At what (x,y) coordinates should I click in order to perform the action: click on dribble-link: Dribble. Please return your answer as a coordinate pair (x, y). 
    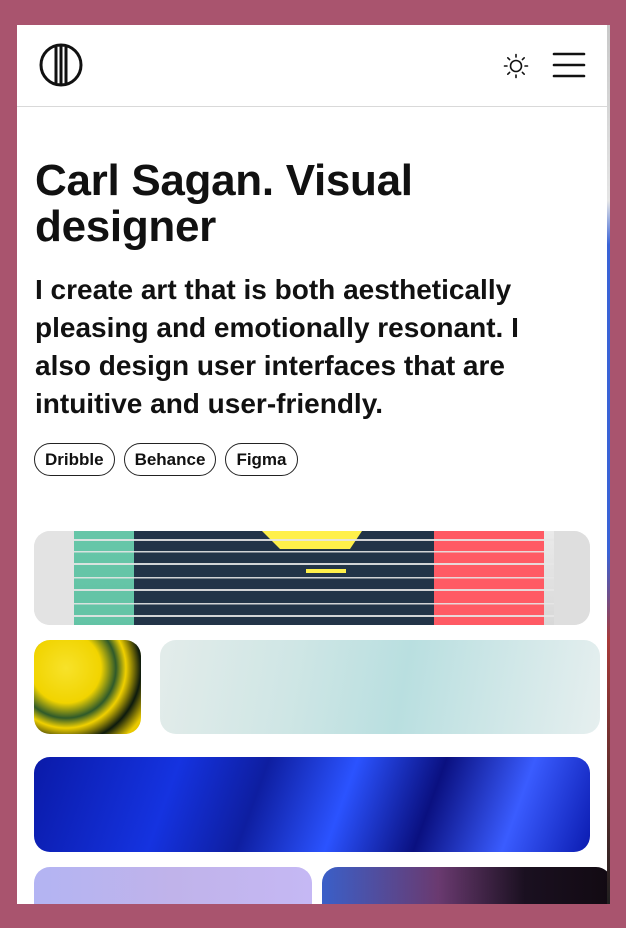
    Looking at the image, I should click on (74, 459).